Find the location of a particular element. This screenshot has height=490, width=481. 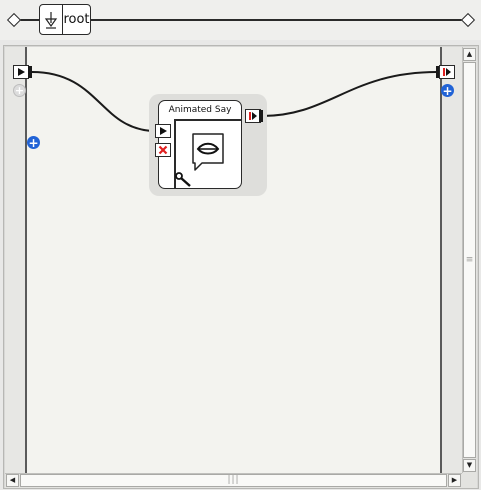

box-output-connector is located at coordinates (261, 116).